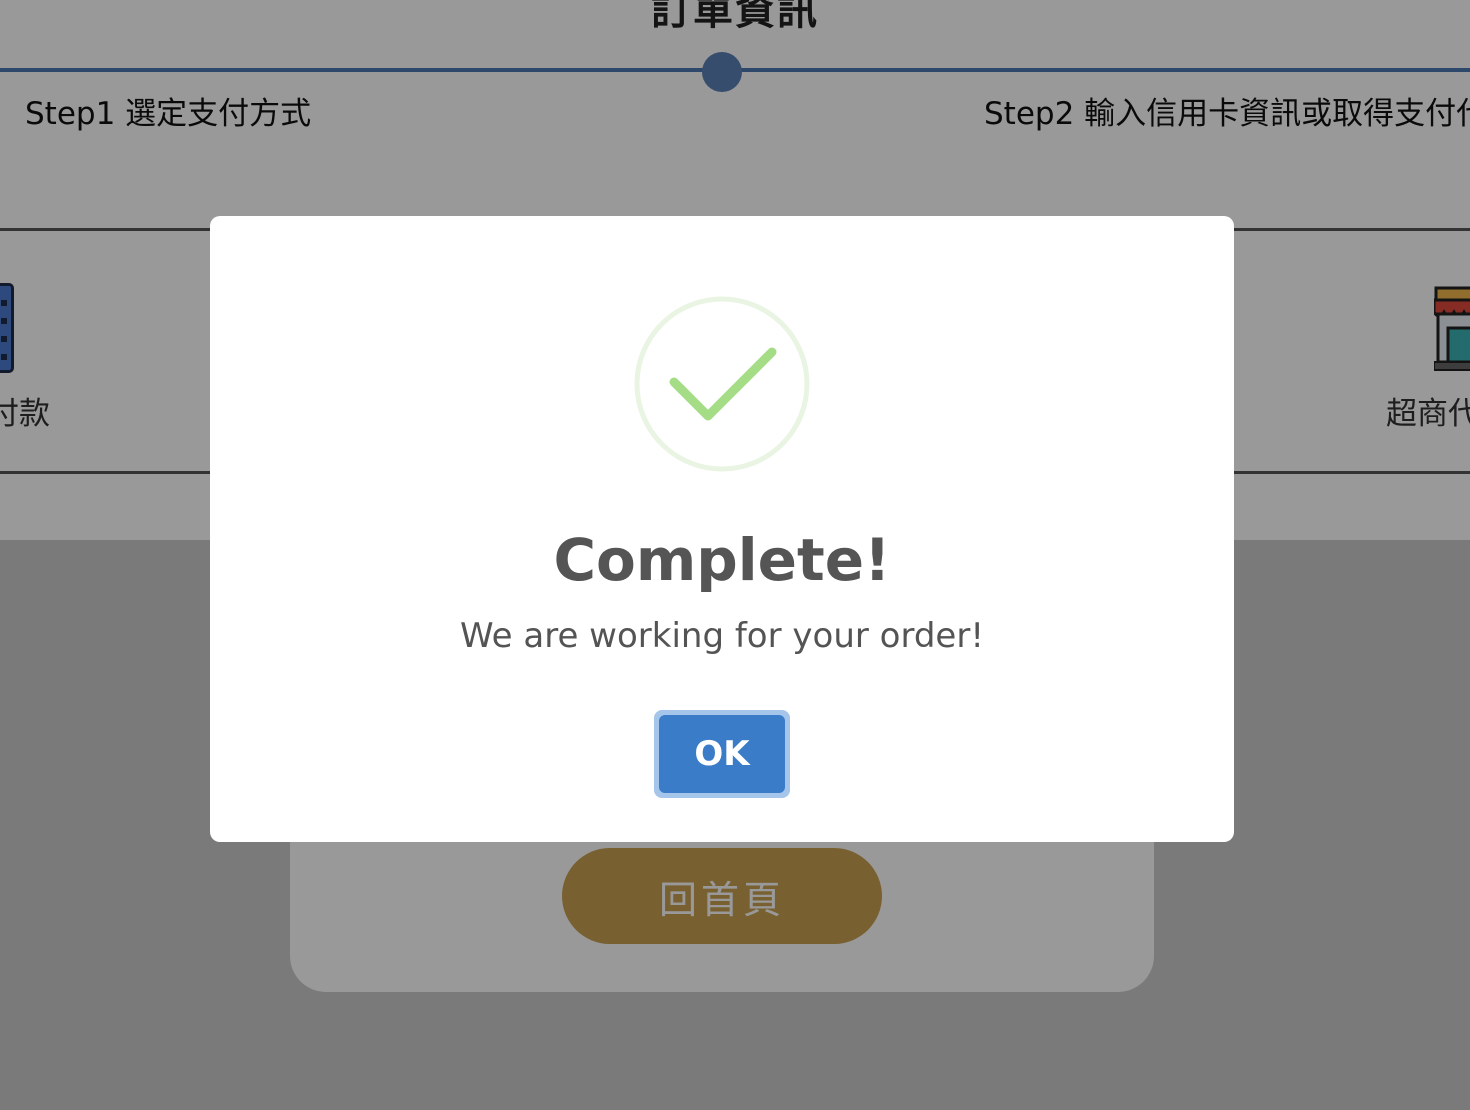 The width and height of the screenshot is (1470, 1110). What do you see at coordinates (722, 636) in the screenshot?
I see `dialog-message: We are working for your order!` at bounding box center [722, 636].